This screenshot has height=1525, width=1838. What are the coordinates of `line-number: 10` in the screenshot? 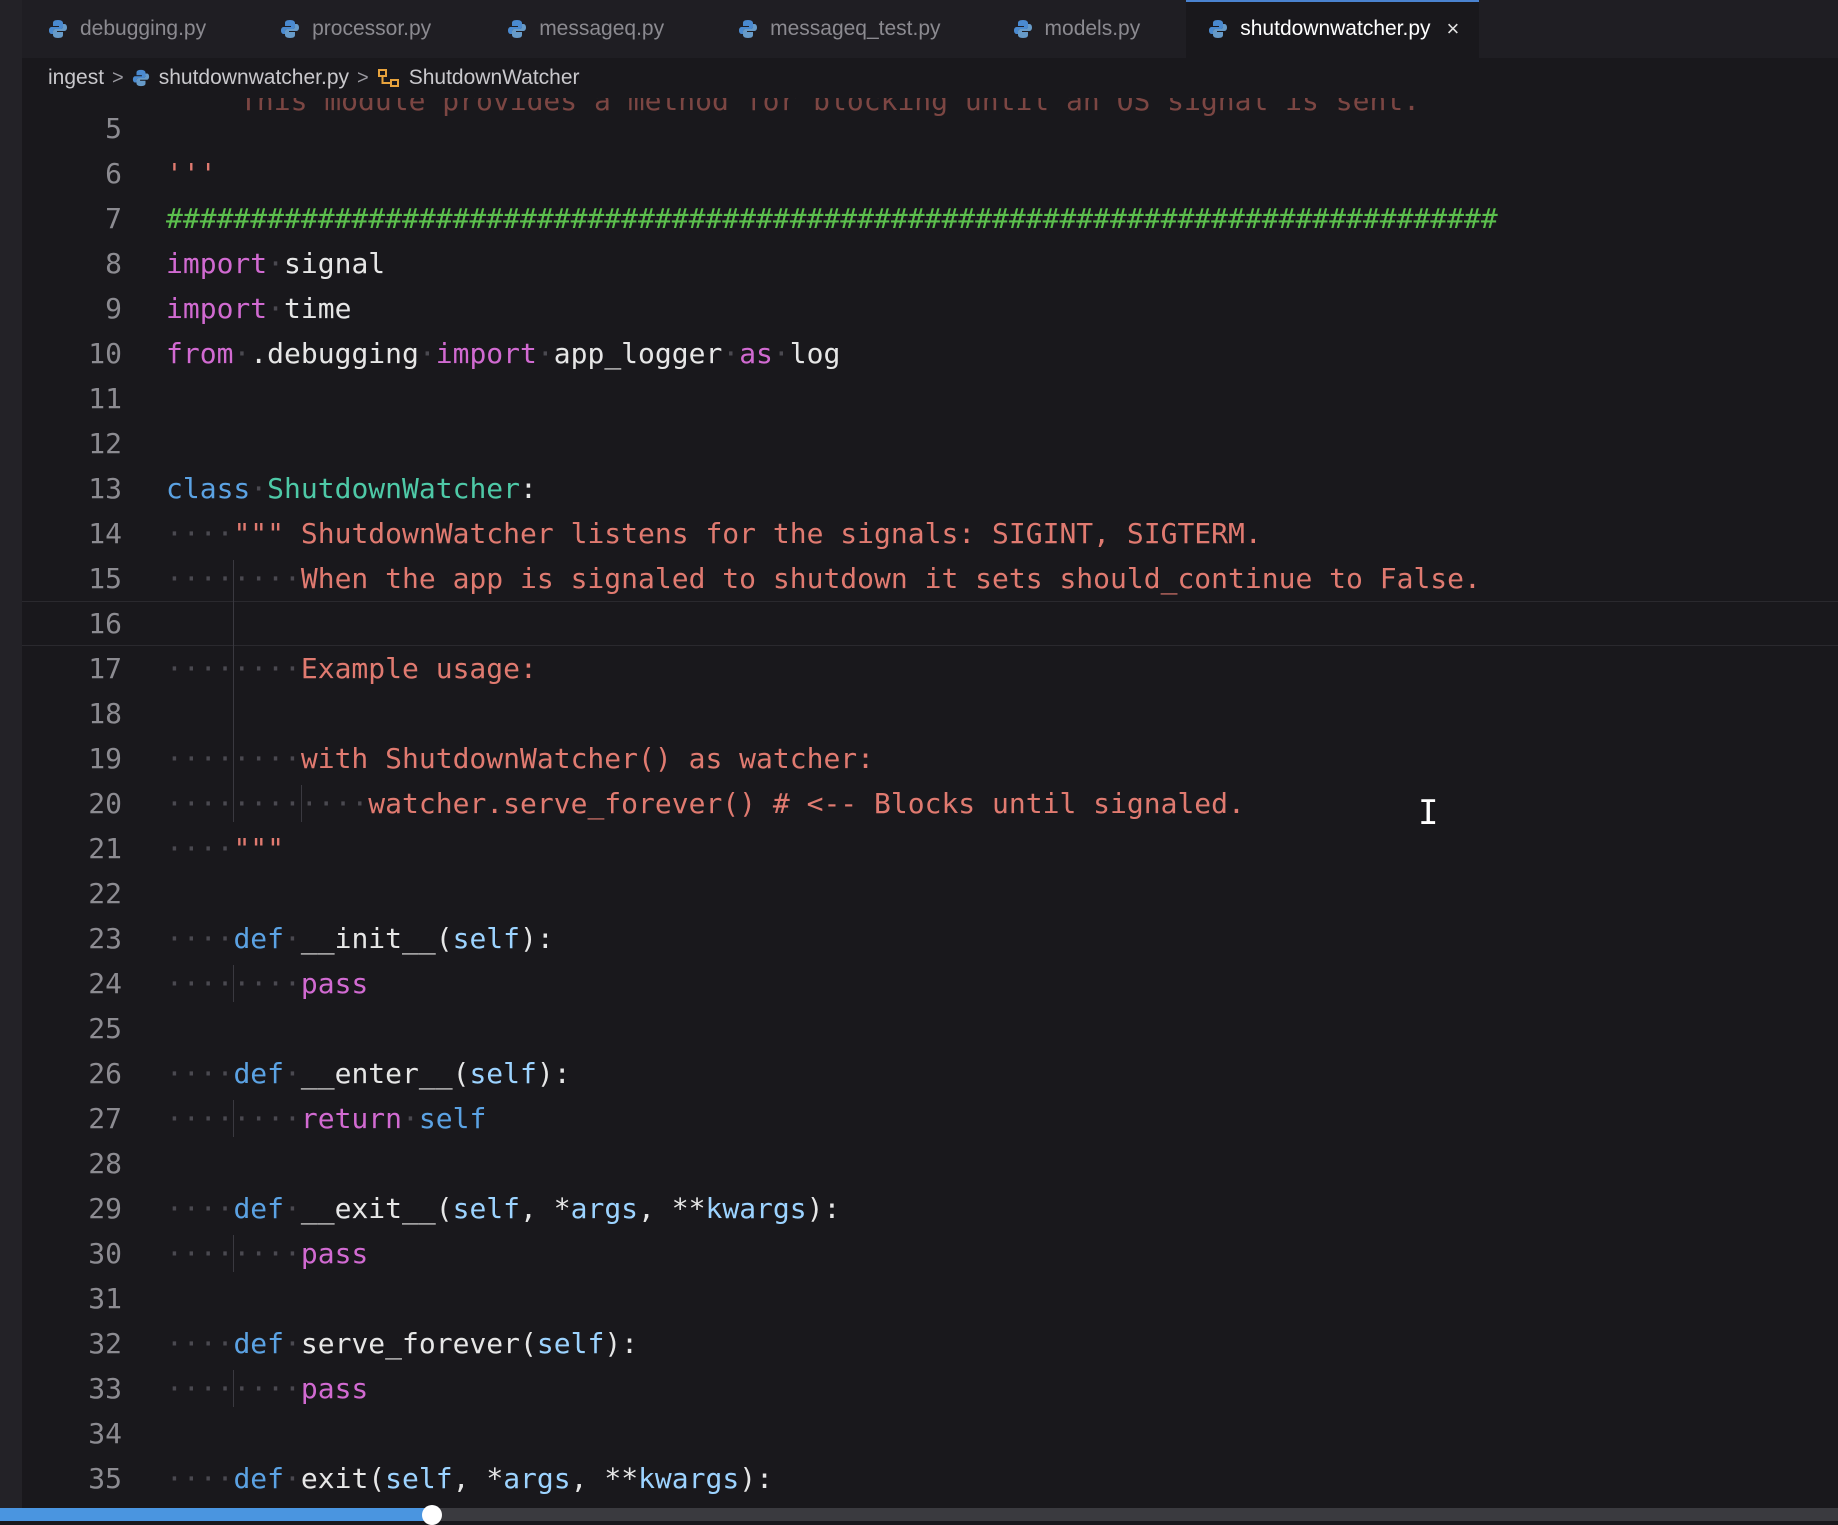 It's located at (105, 353).